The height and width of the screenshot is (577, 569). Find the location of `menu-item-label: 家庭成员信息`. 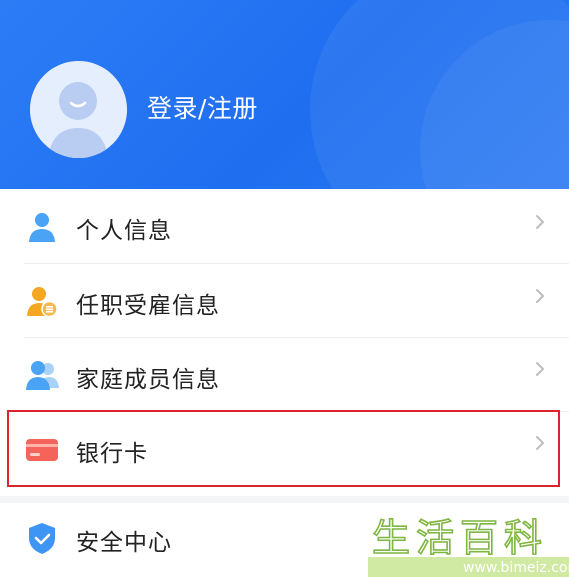

menu-item-label: 家庭成员信息 is located at coordinates (148, 380).